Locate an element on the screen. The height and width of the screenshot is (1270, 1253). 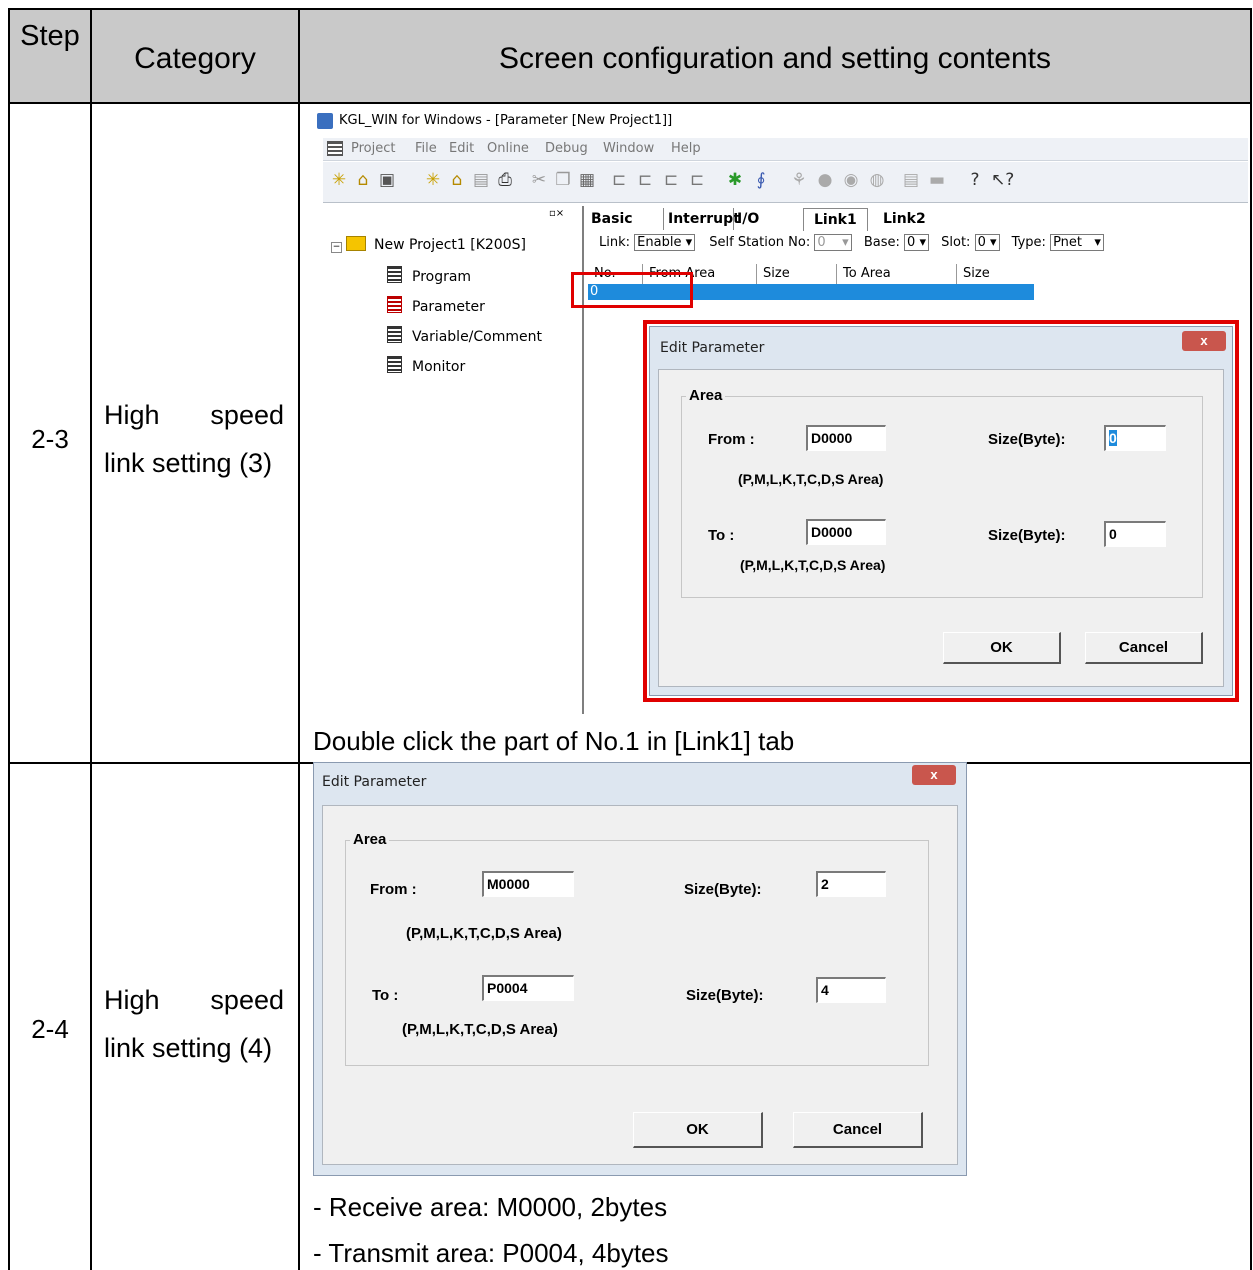
stop-icon: ● is located at coordinates (825, 180).